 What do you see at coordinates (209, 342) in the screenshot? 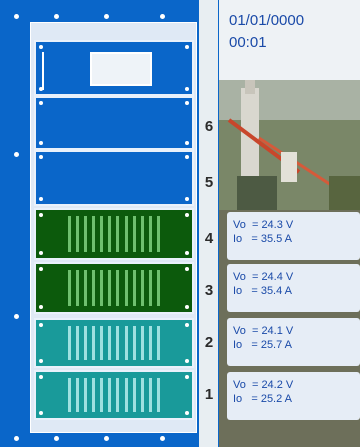
I see `slot-label-2: 2` at bounding box center [209, 342].